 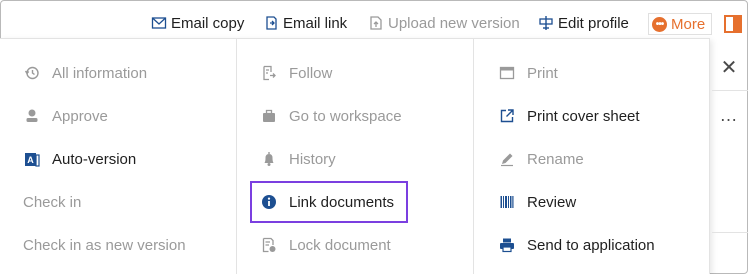 I want to click on menu-item-label: Check in, so click(x=52, y=202).